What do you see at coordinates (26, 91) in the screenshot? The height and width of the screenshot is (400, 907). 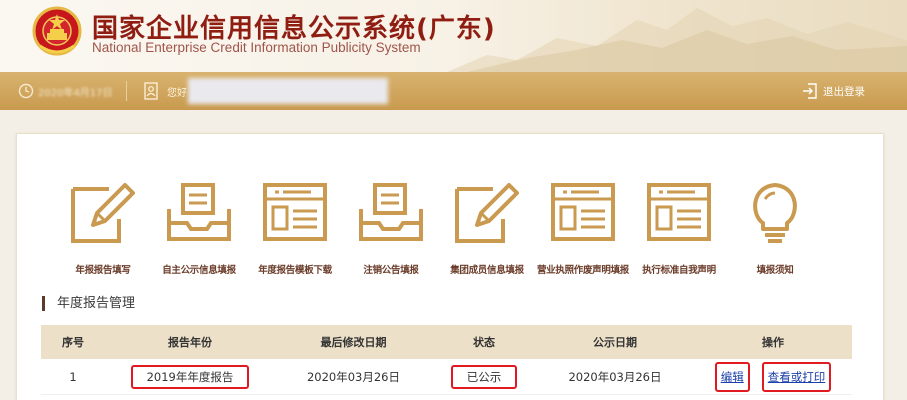 I see `clock-icon` at bounding box center [26, 91].